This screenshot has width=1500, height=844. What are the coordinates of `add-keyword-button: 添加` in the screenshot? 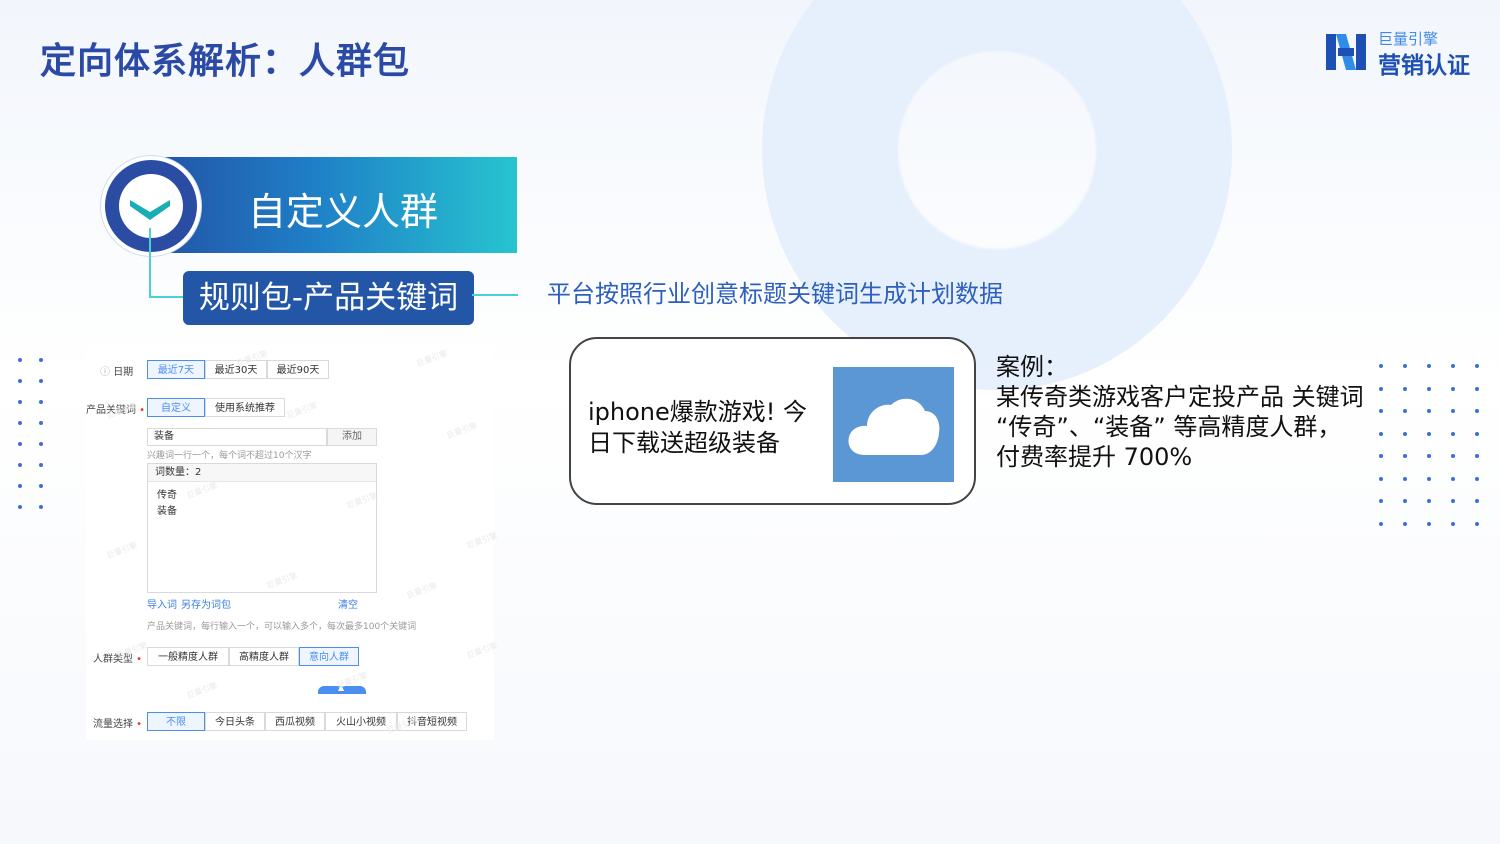 It's located at (352, 437).